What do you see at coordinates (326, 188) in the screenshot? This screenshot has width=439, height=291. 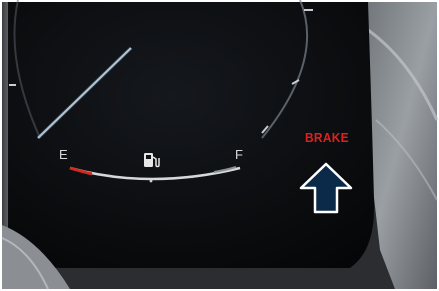 I see `arrow-up-icon` at bounding box center [326, 188].